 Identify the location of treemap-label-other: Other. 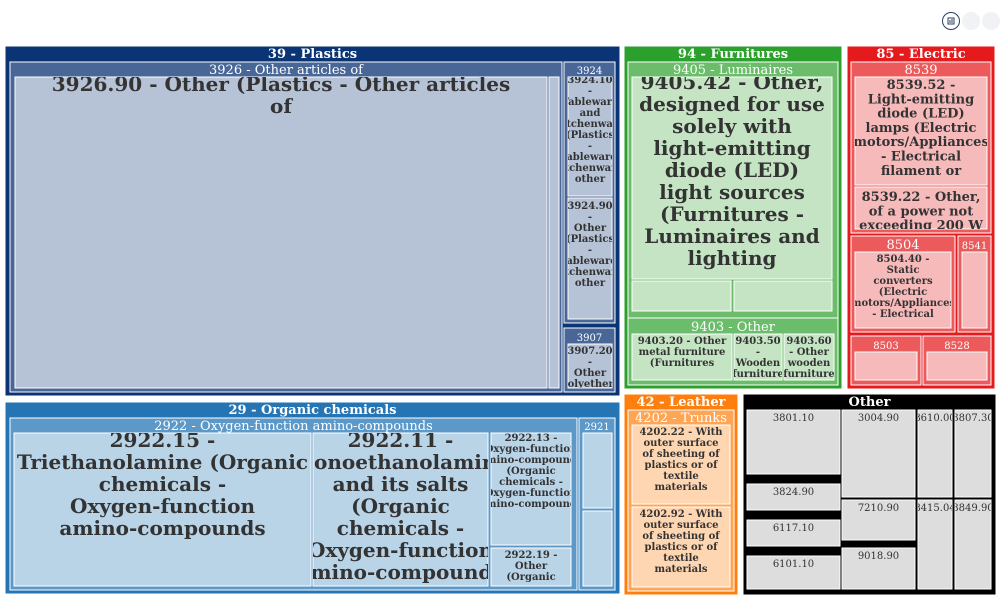
(870, 402).